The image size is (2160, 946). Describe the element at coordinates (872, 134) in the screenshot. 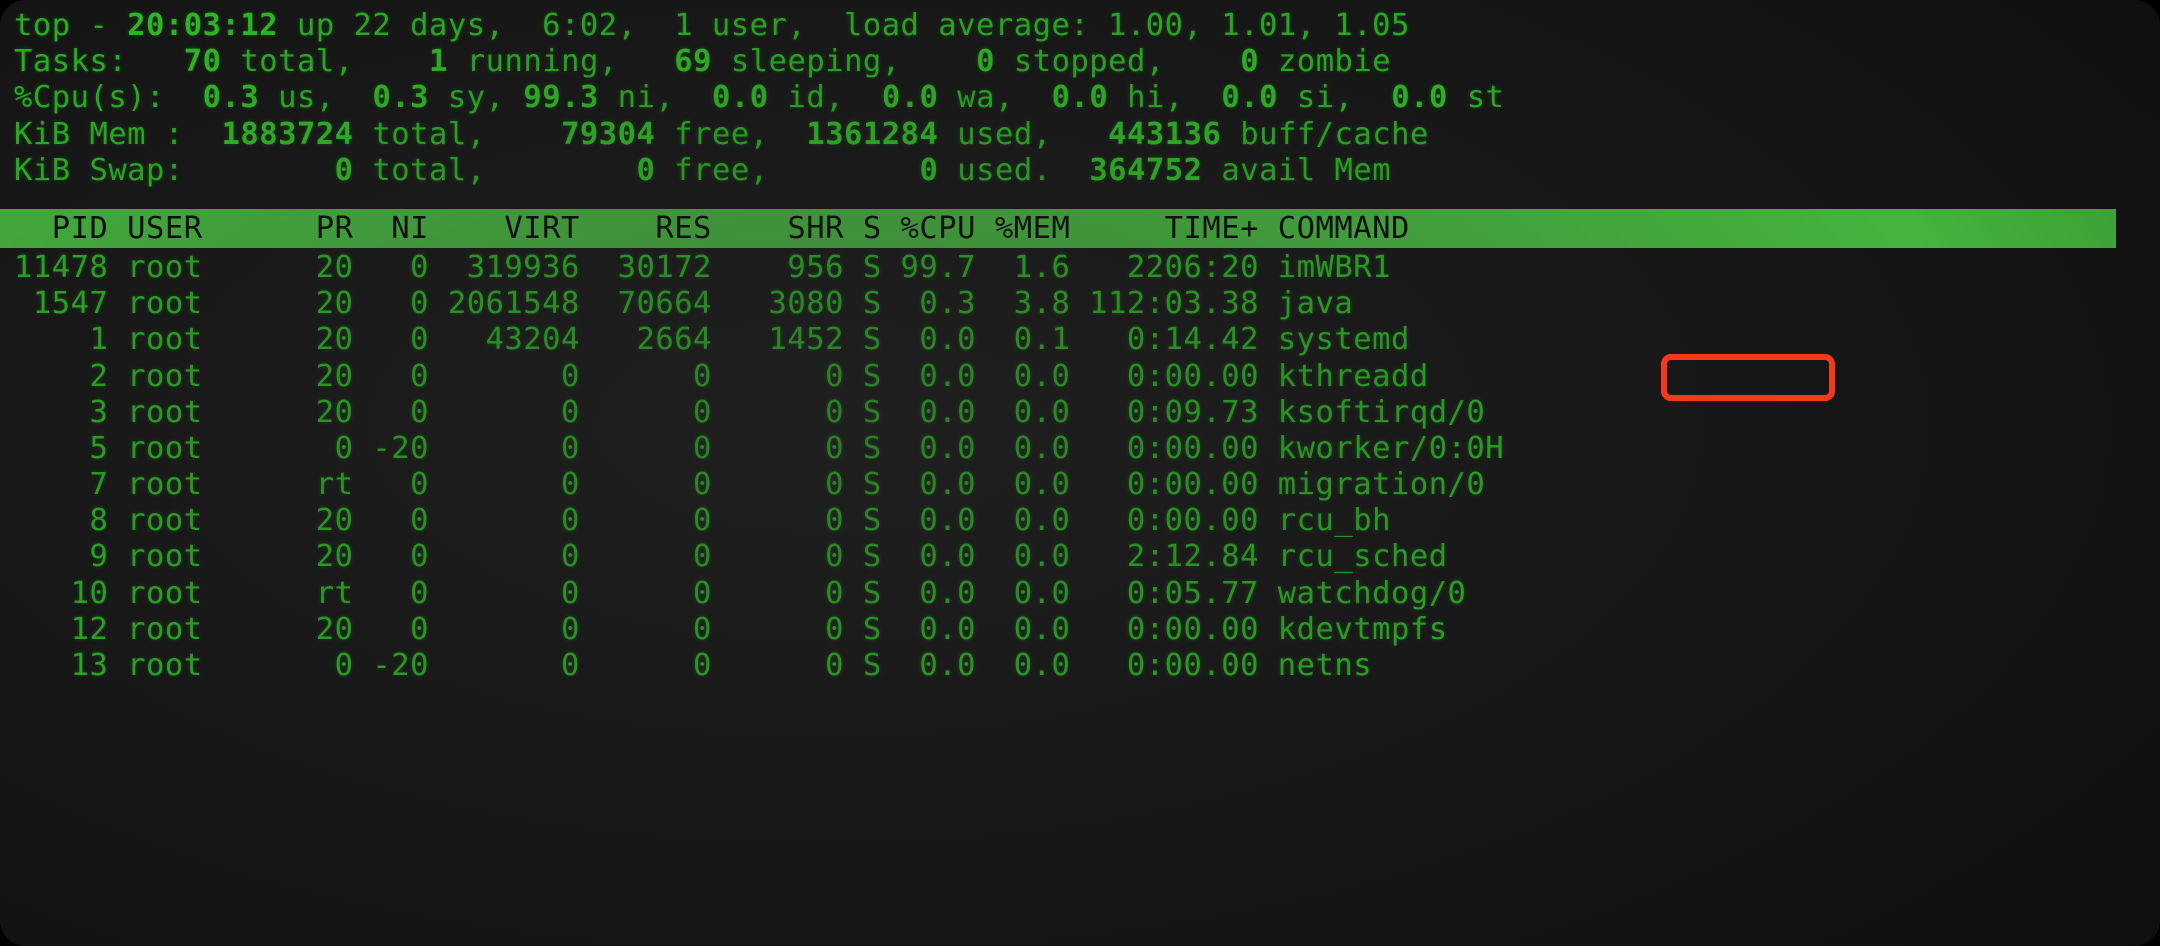

I see `mem-used-value: 1361284` at that location.